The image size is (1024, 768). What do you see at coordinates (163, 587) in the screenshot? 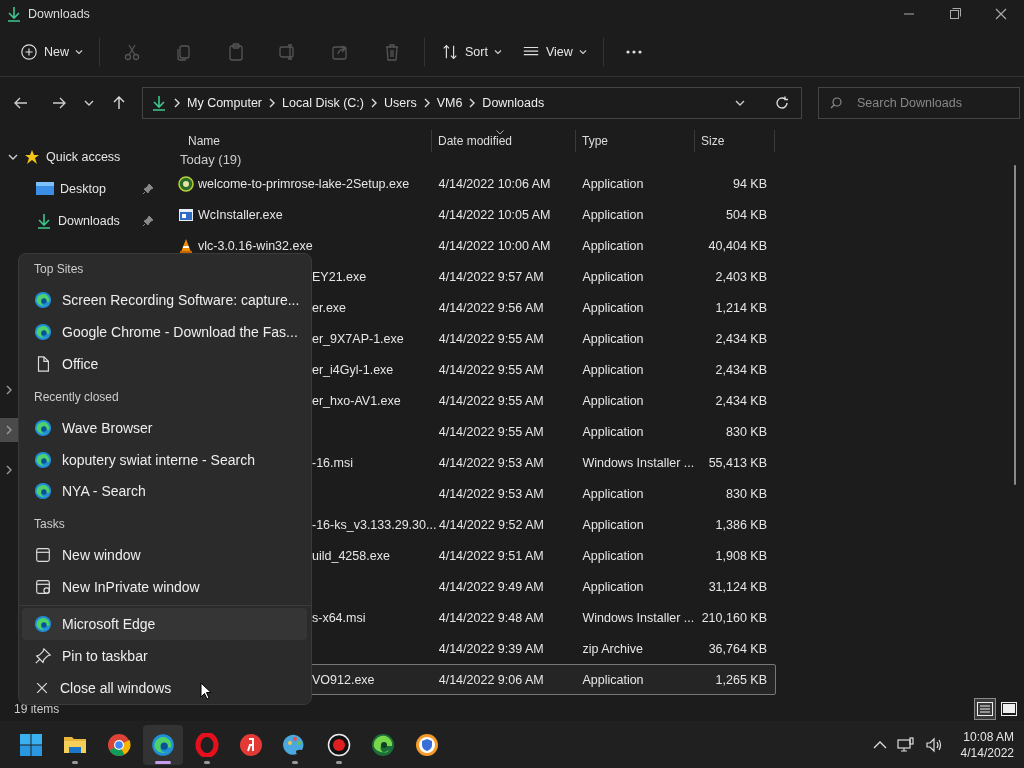
I see `jump-list-item: New InPrivate window` at bounding box center [163, 587].